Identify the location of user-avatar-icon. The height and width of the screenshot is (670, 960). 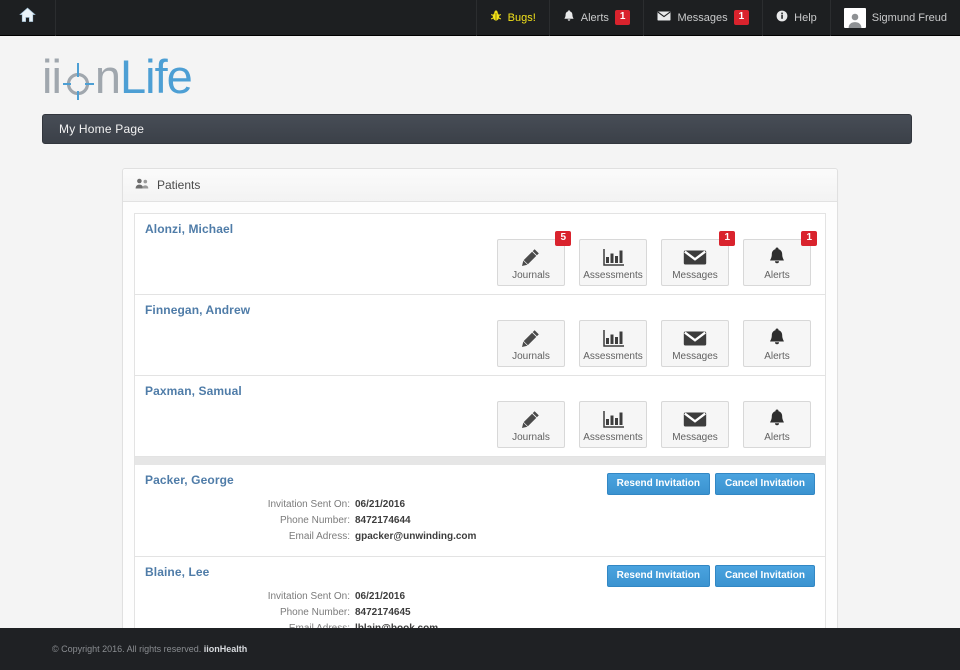
(854, 17).